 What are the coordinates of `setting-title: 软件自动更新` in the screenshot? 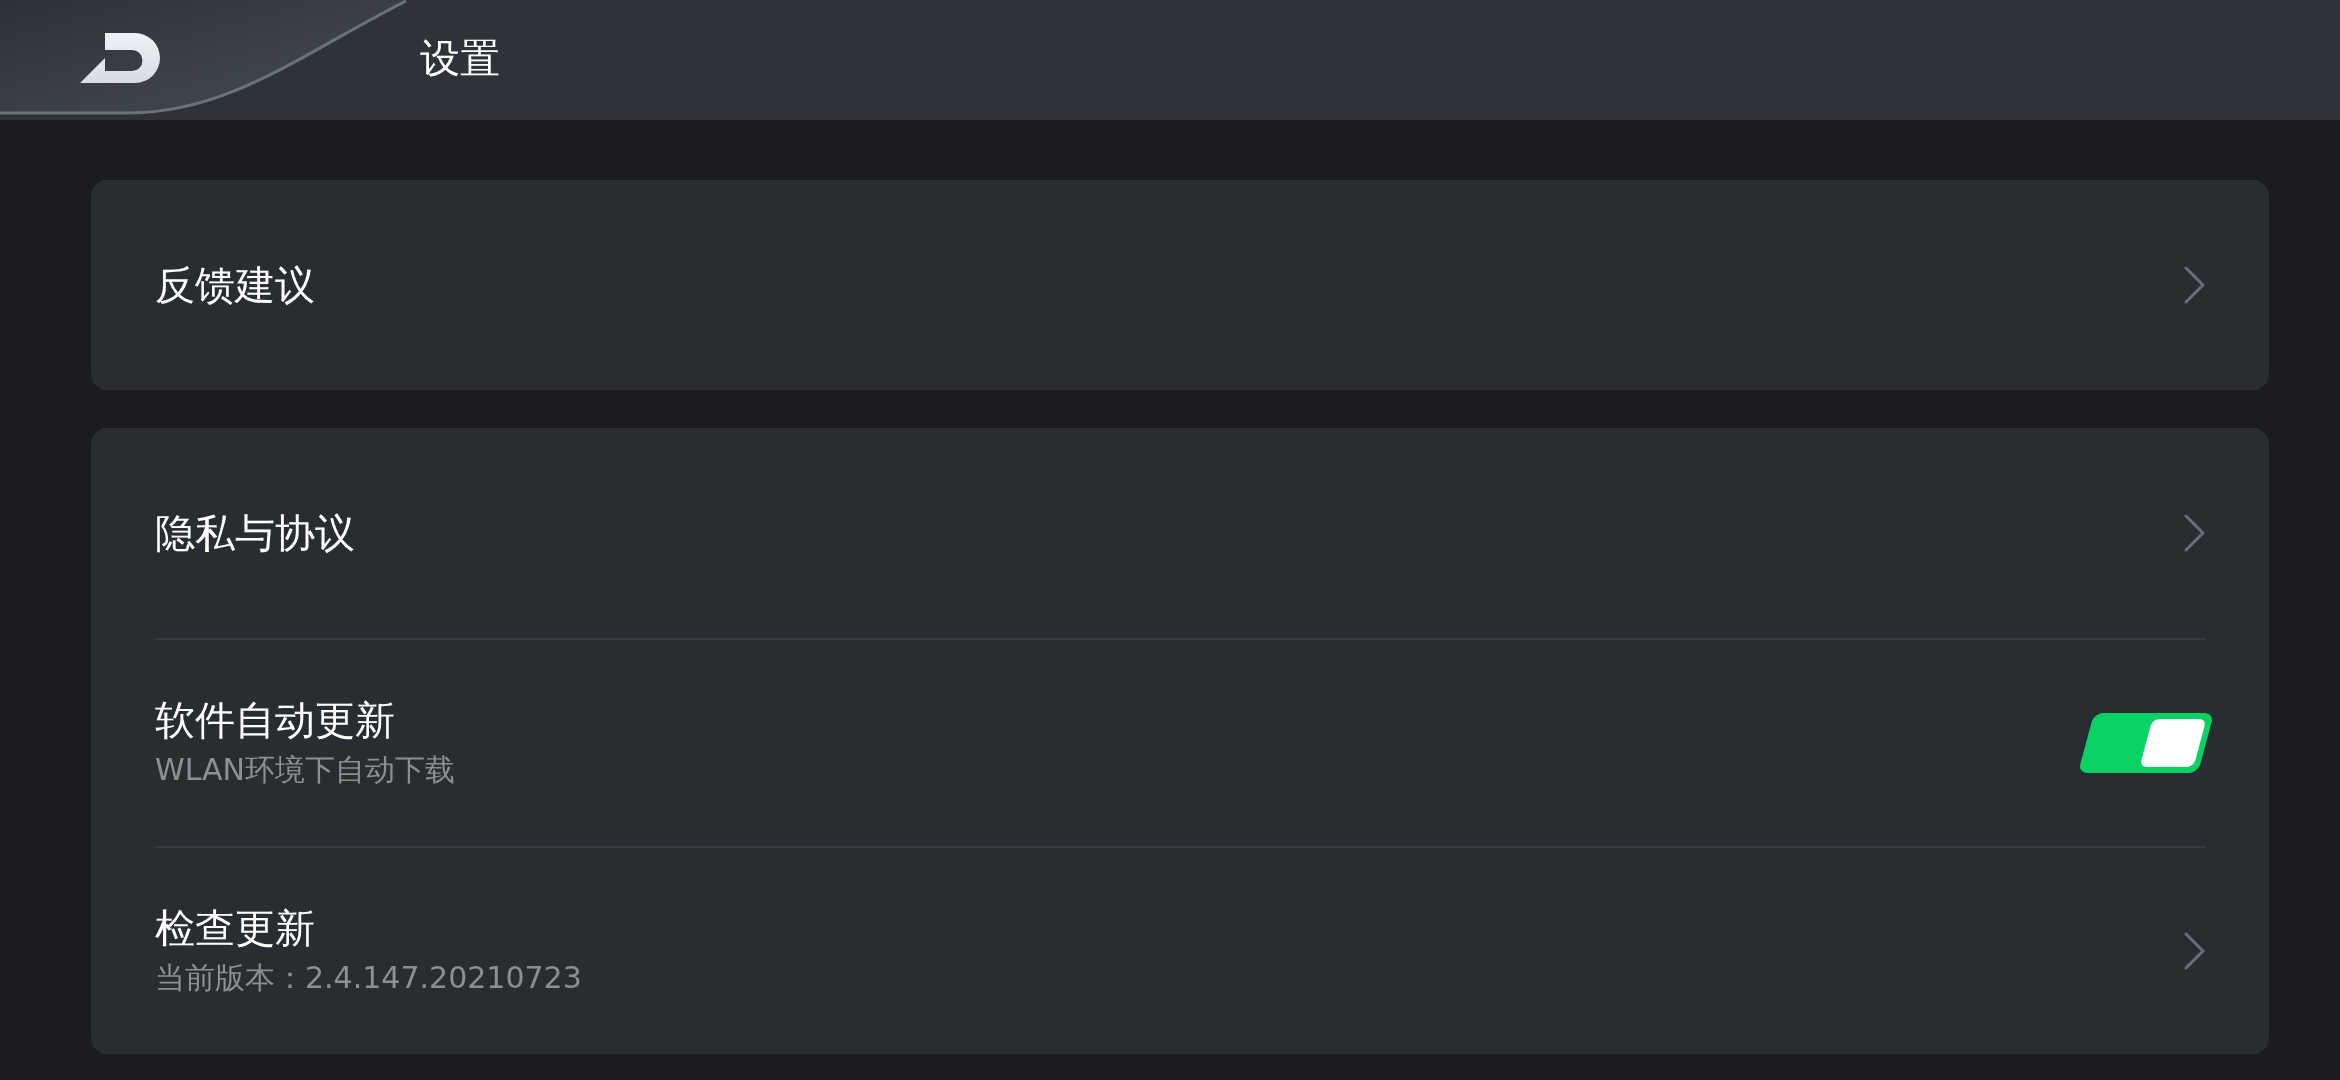 It's located at (275, 720).